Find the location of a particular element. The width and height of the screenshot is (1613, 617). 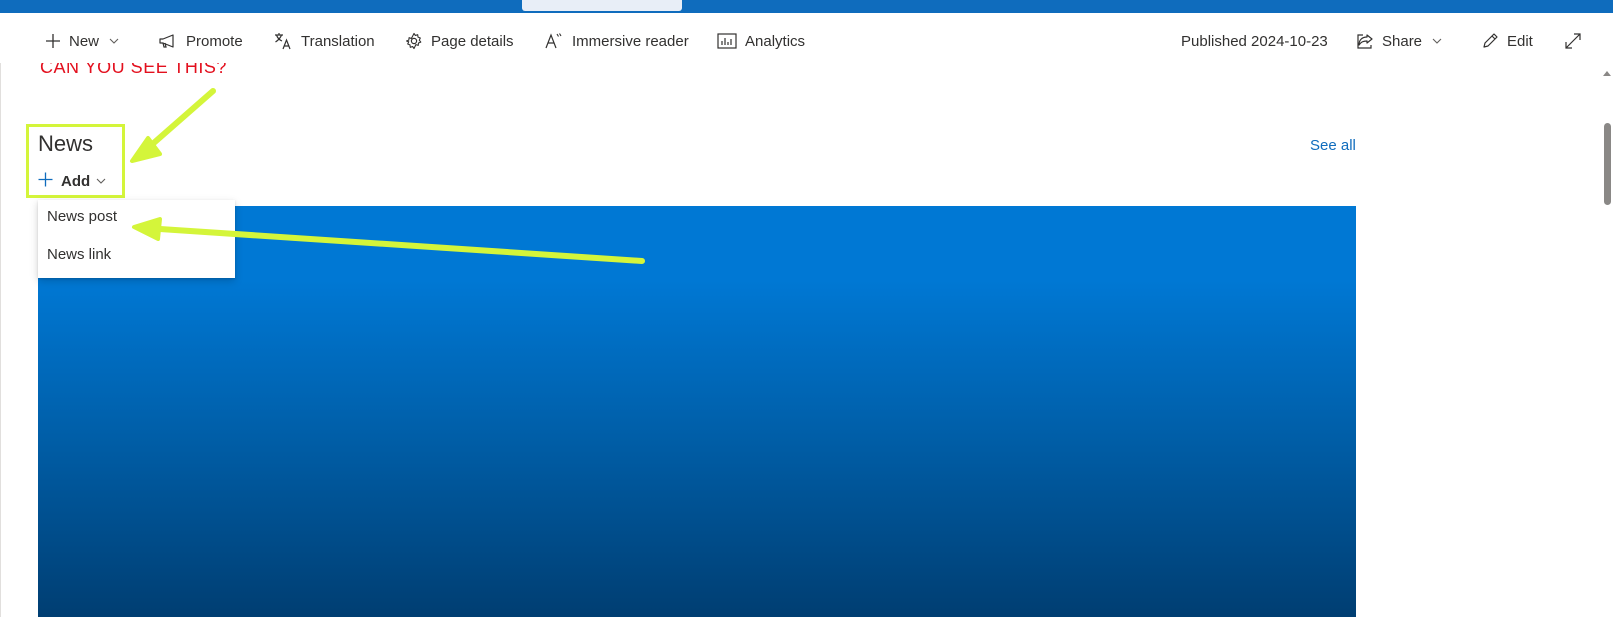

promote-button: Promote is located at coordinates (200, 41).